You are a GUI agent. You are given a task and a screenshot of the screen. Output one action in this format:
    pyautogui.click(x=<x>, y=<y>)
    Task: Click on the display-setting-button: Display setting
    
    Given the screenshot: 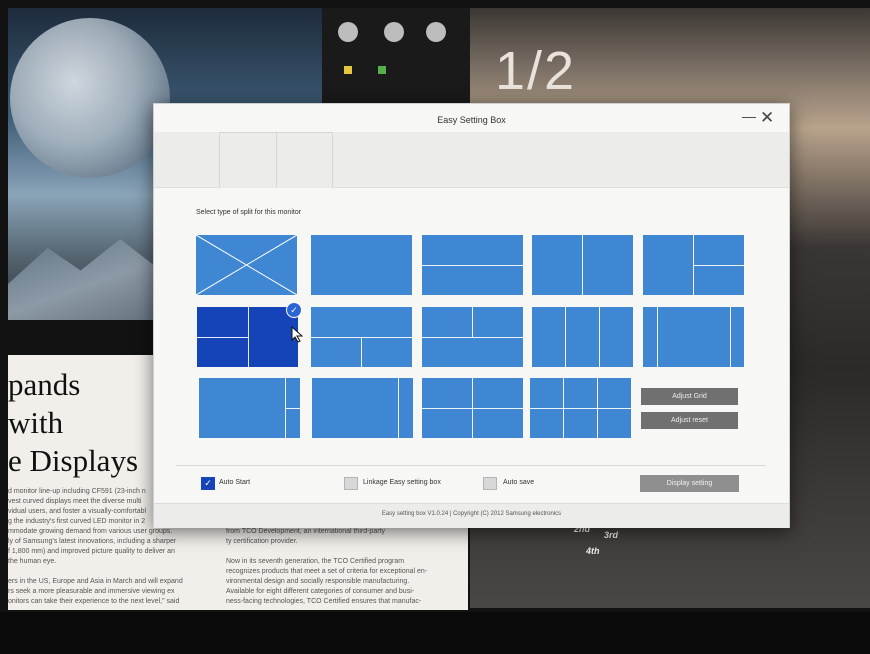 What is the action you would take?
    pyautogui.click(x=689, y=483)
    